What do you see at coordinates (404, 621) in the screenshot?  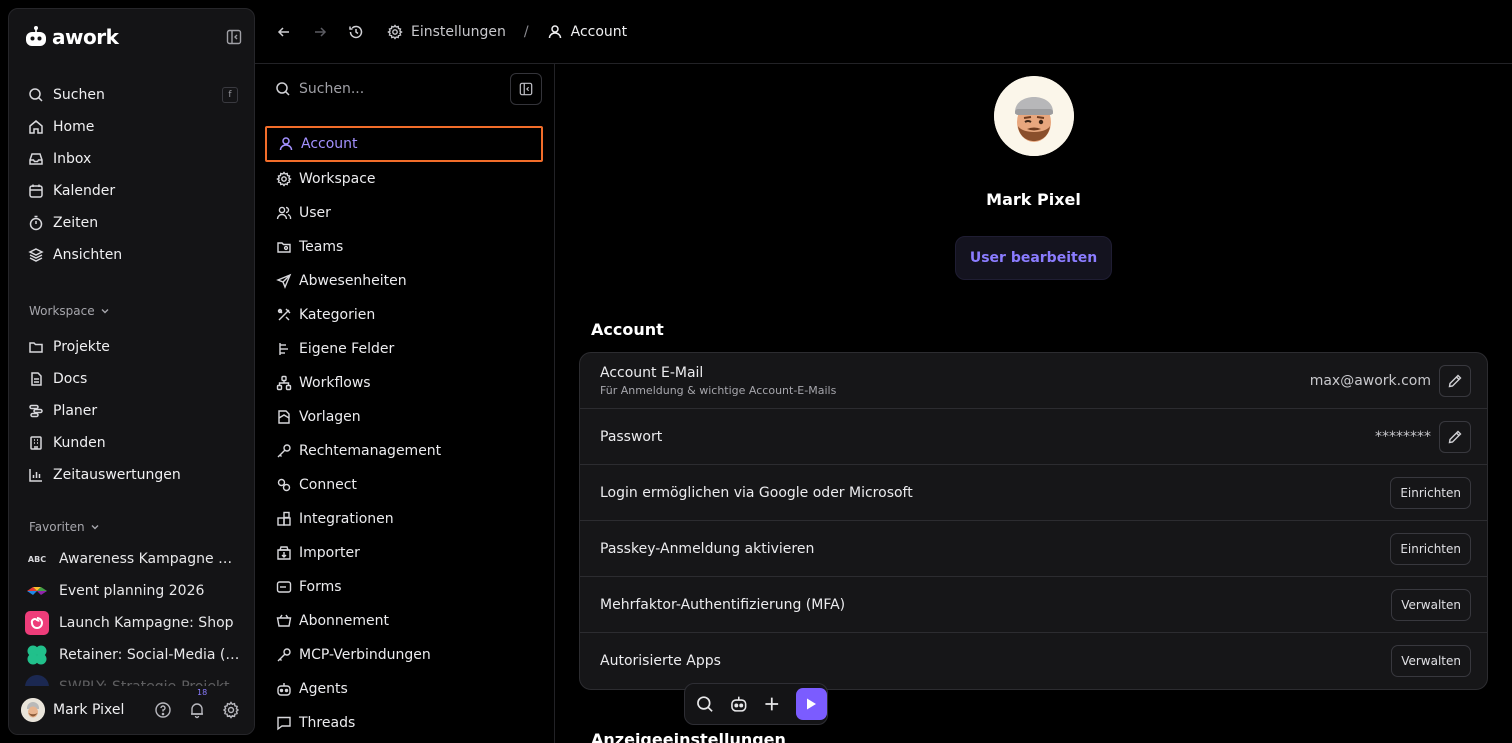 I see `settings-item-abonnement: Abonnement` at bounding box center [404, 621].